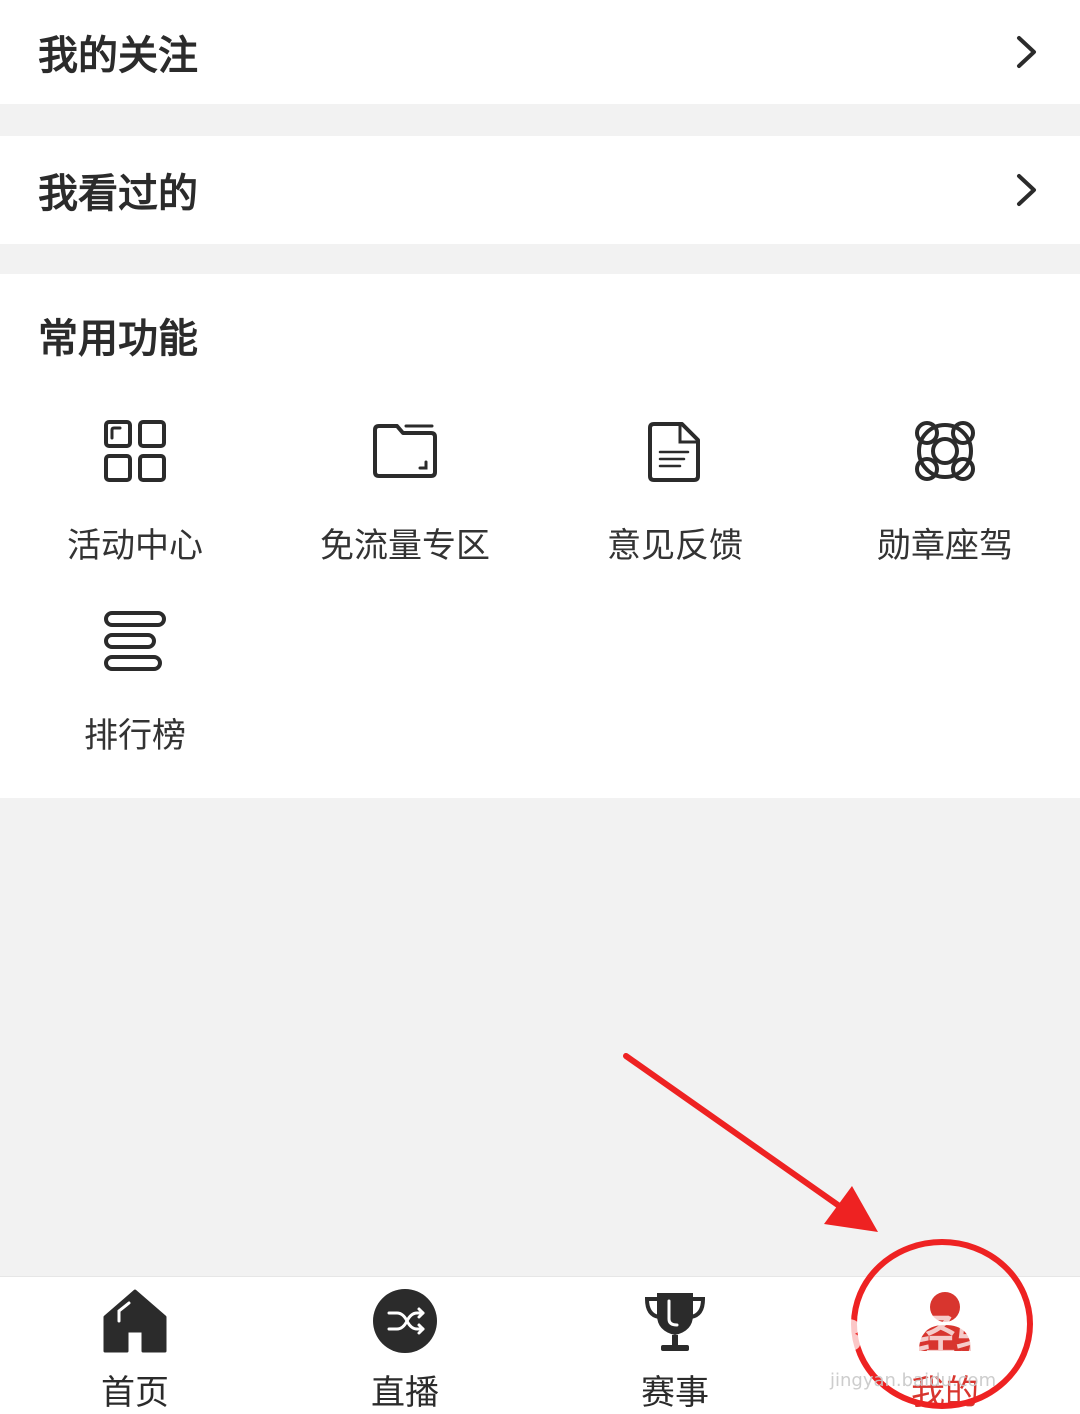  Describe the element at coordinates (540, 52) in the screenshot. I see `my-follows-row: 我的关注` at that location.